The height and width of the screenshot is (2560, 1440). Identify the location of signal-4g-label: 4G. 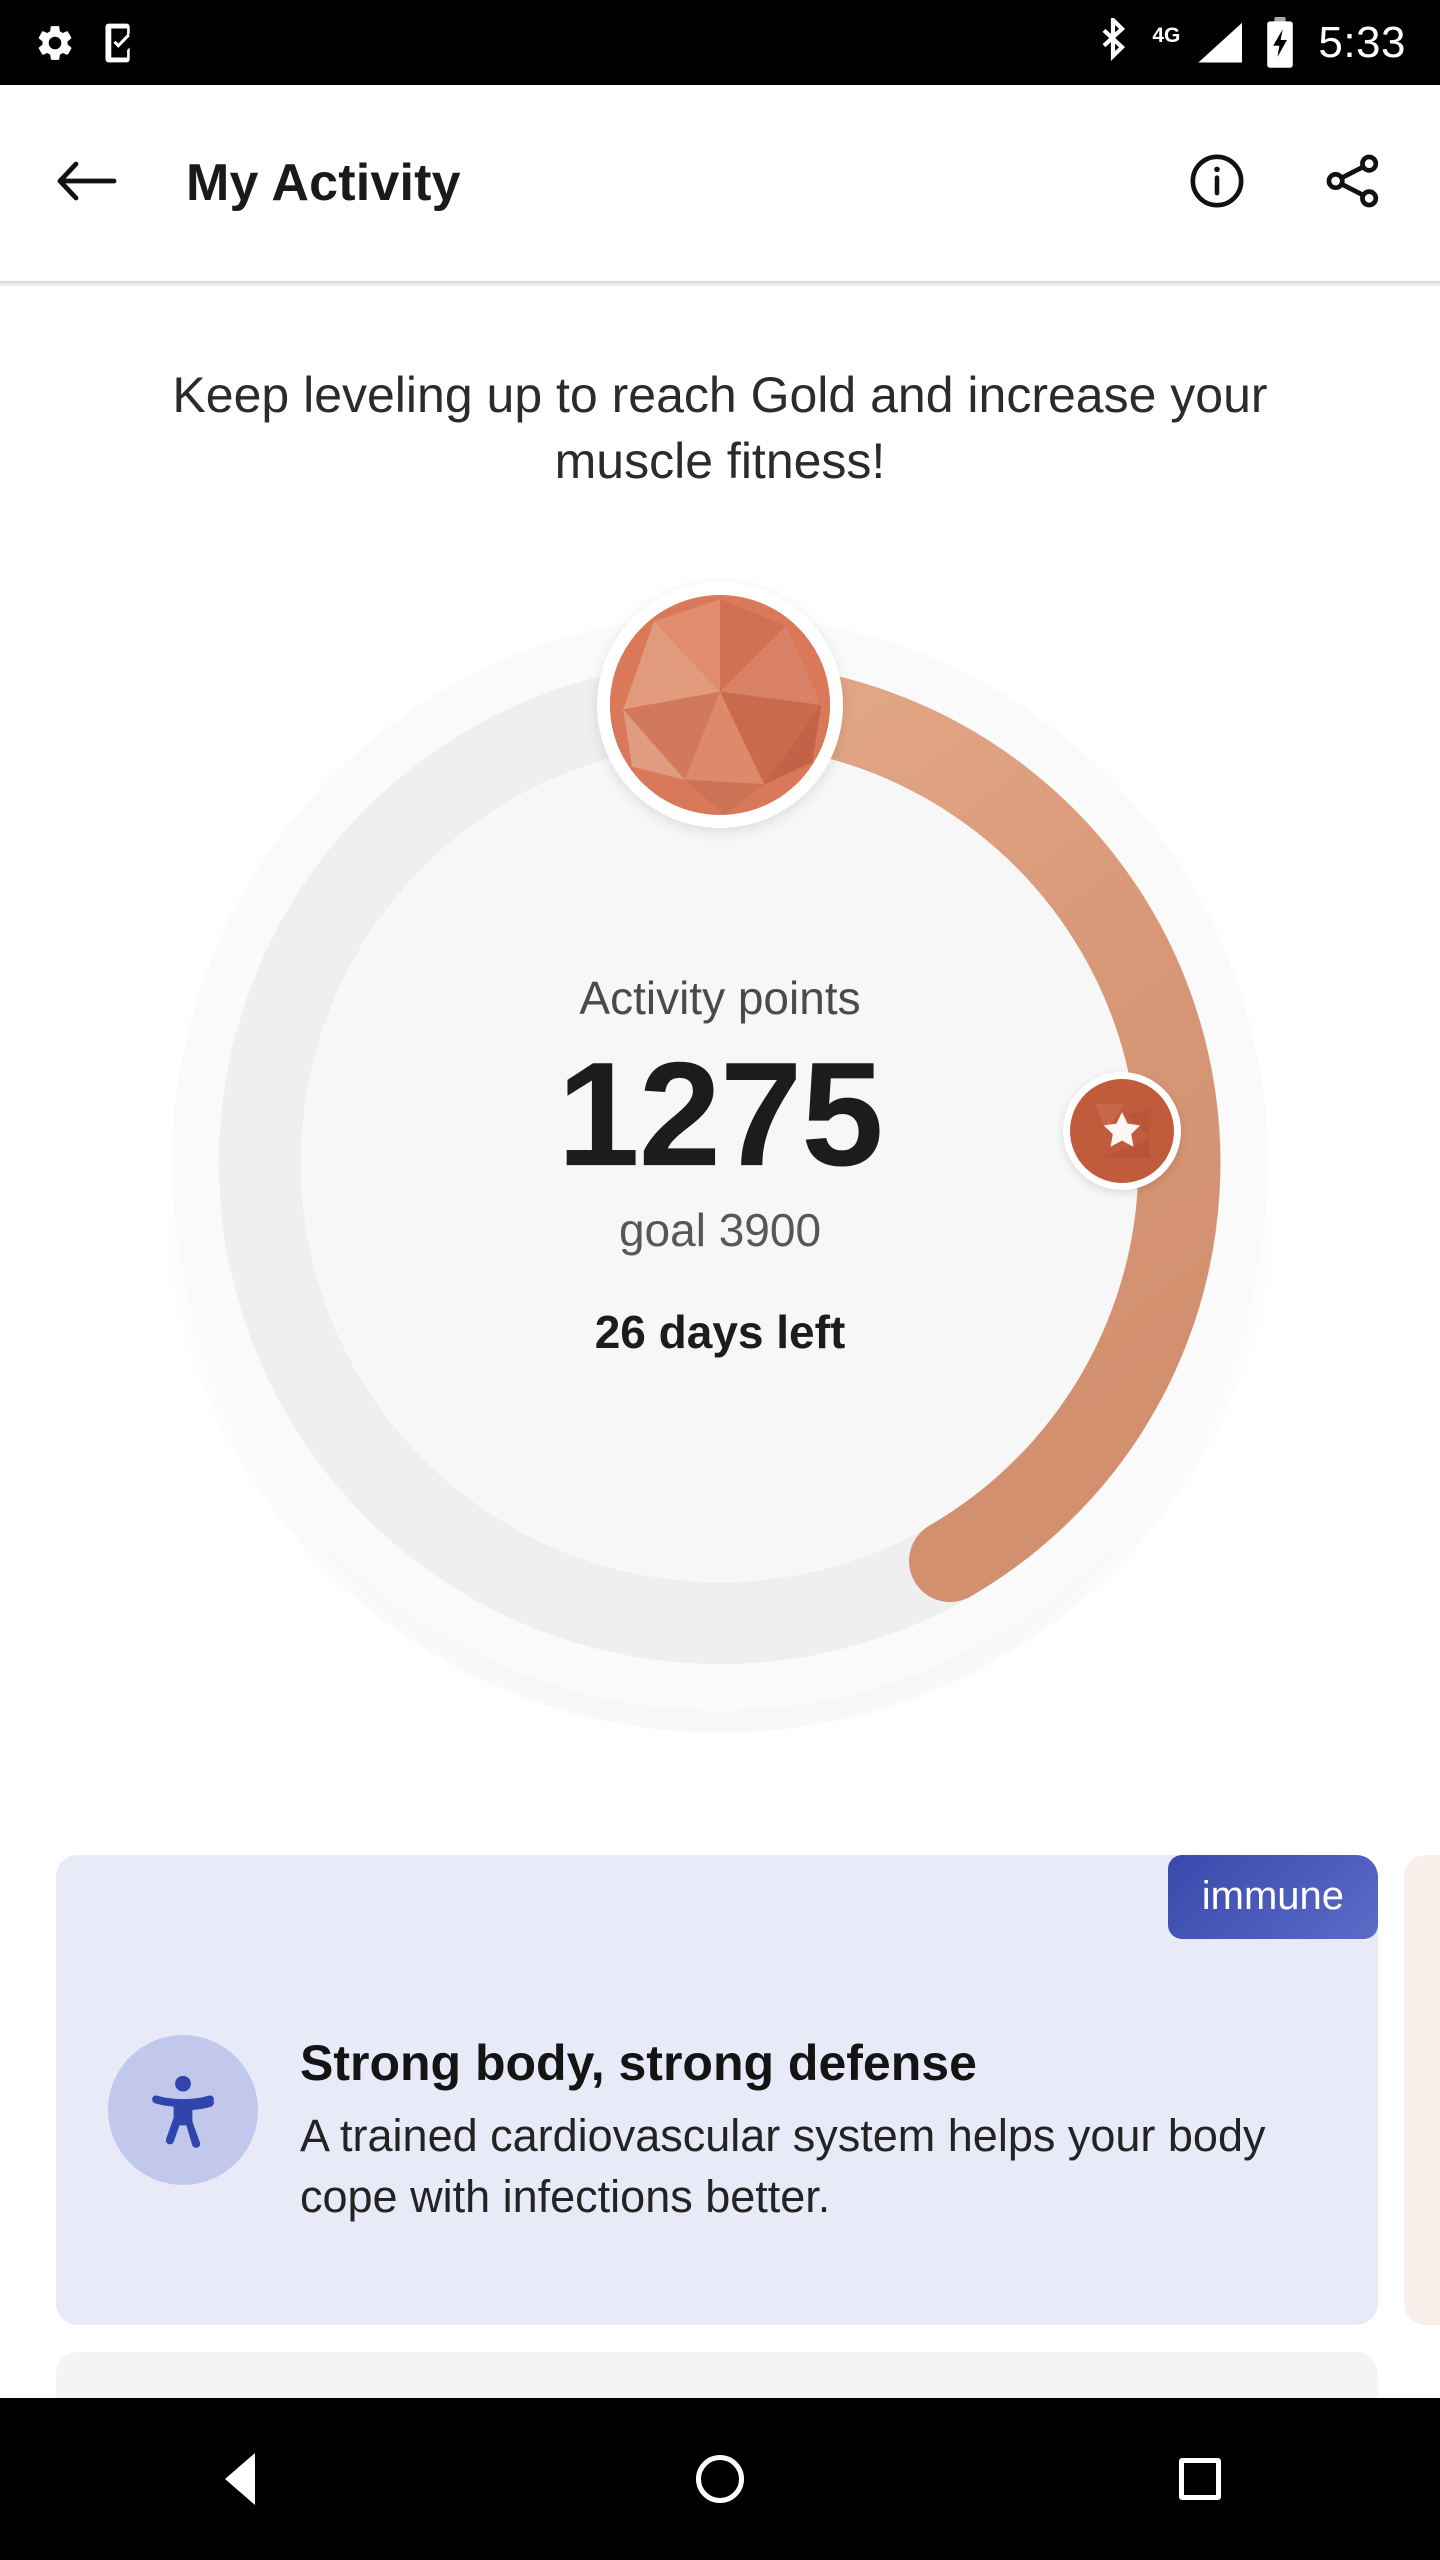
(1166, 35).